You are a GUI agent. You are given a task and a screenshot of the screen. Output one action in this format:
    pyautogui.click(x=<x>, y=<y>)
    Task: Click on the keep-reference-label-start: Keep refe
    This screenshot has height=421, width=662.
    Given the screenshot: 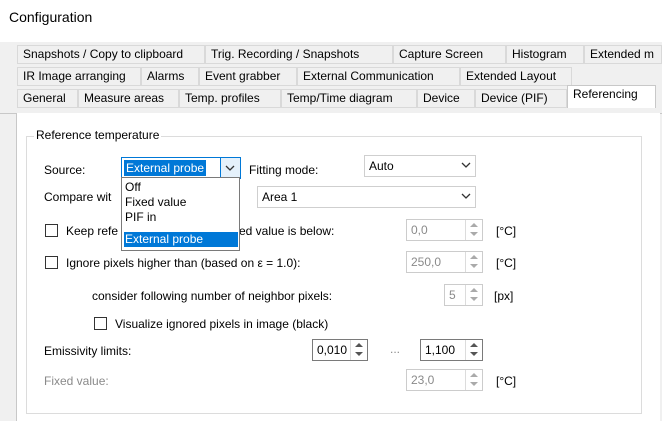 What is the action you would take?
    pyautogui.click(x=92, y=231)
    